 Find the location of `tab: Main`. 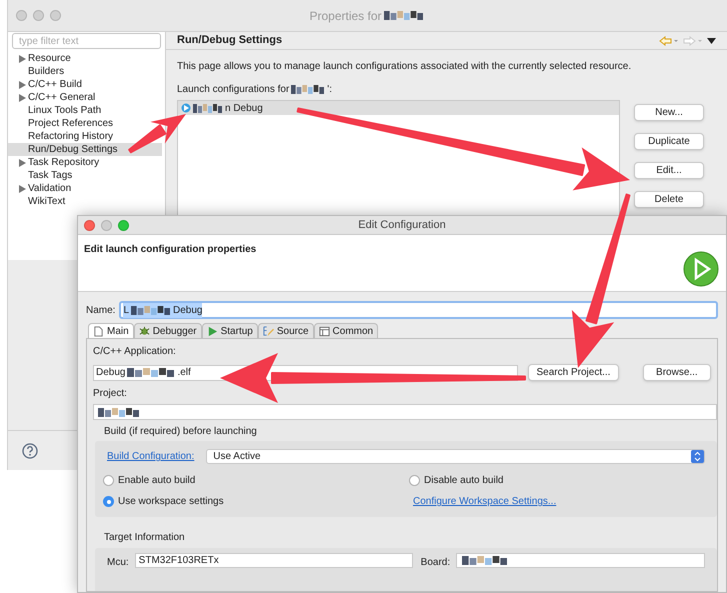

tab: Main is located at coordinates (111, 330).